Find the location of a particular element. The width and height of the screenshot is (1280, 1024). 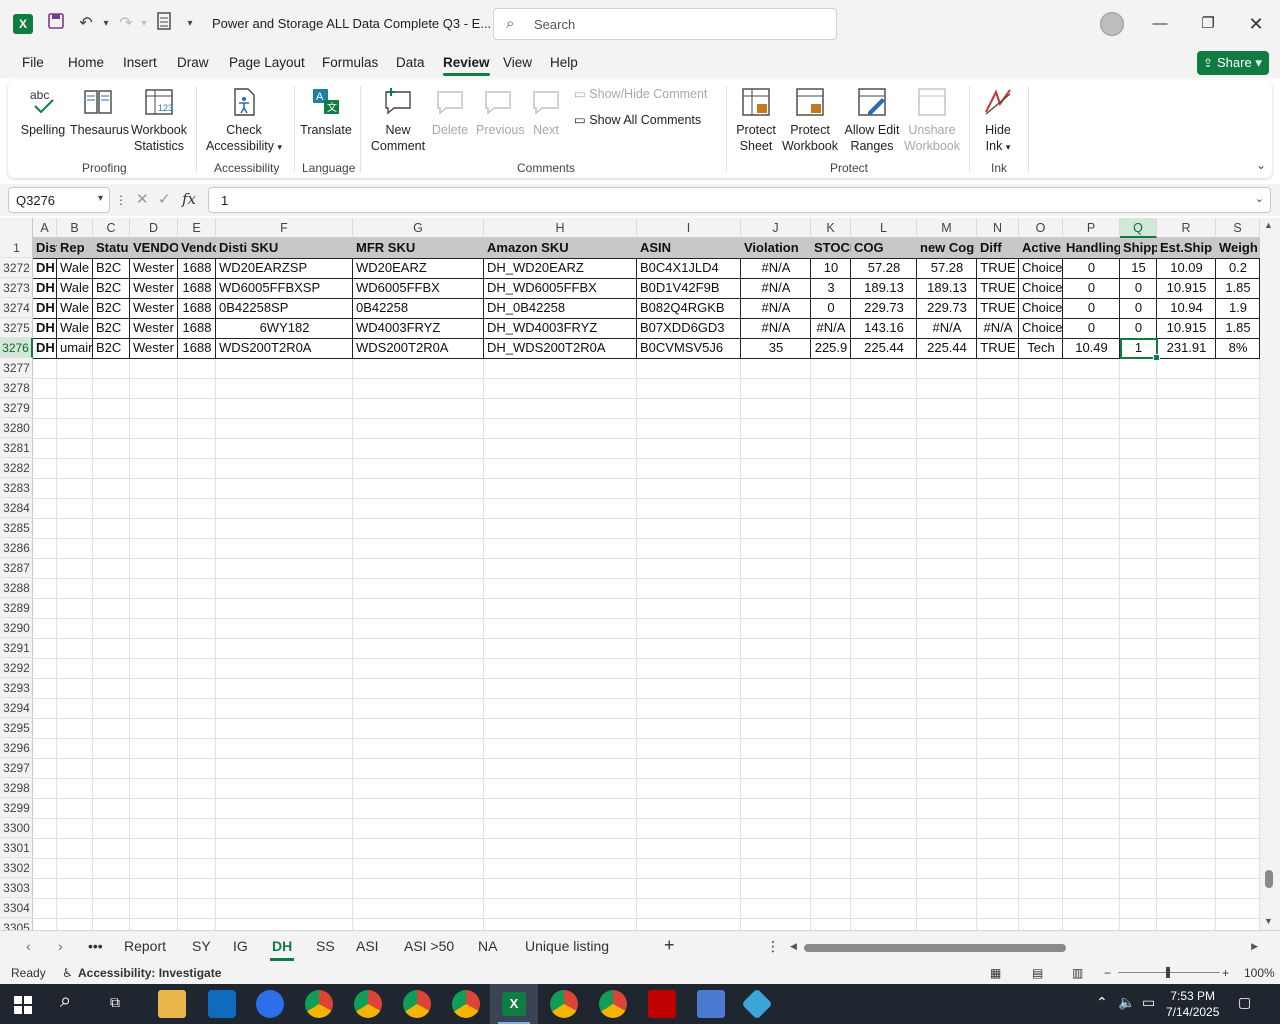

header-cell-handling: Handling is located at coordinates (1091, 248).